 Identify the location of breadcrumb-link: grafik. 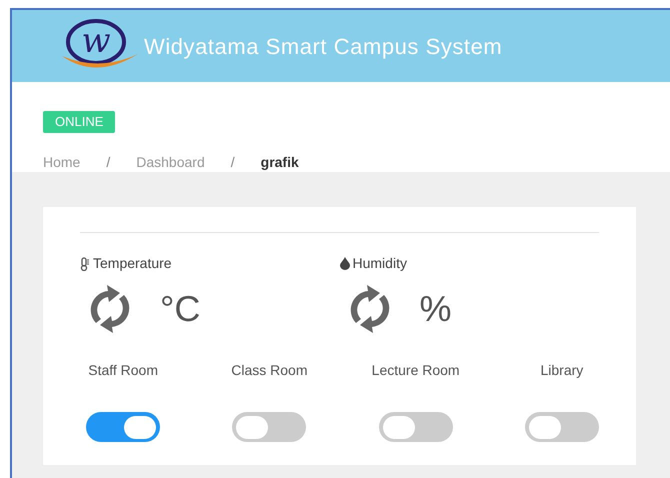
(279, 162).